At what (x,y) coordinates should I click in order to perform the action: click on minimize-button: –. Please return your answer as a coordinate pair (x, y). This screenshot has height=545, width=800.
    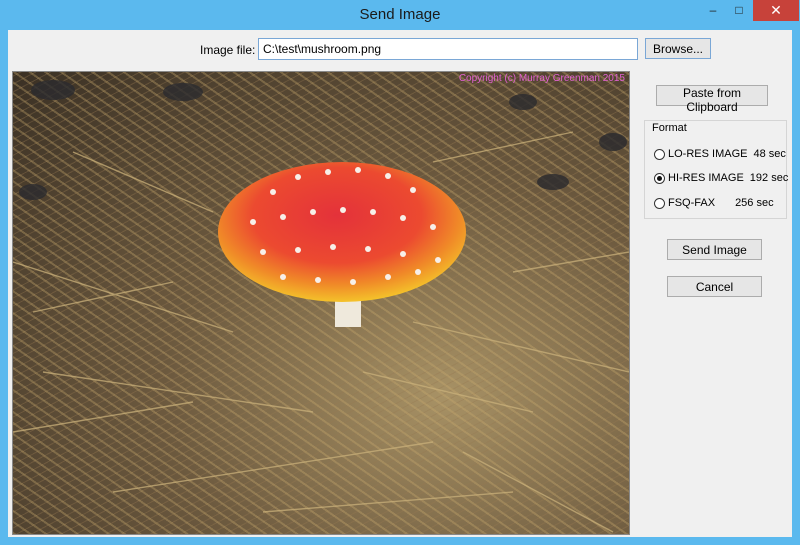
    Looking at the image, I should click on (713, 10).